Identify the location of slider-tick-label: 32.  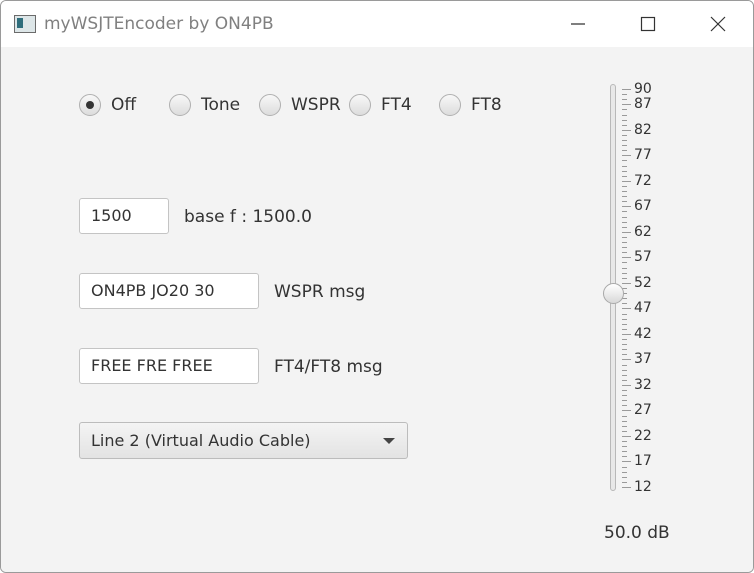
(643, 385).